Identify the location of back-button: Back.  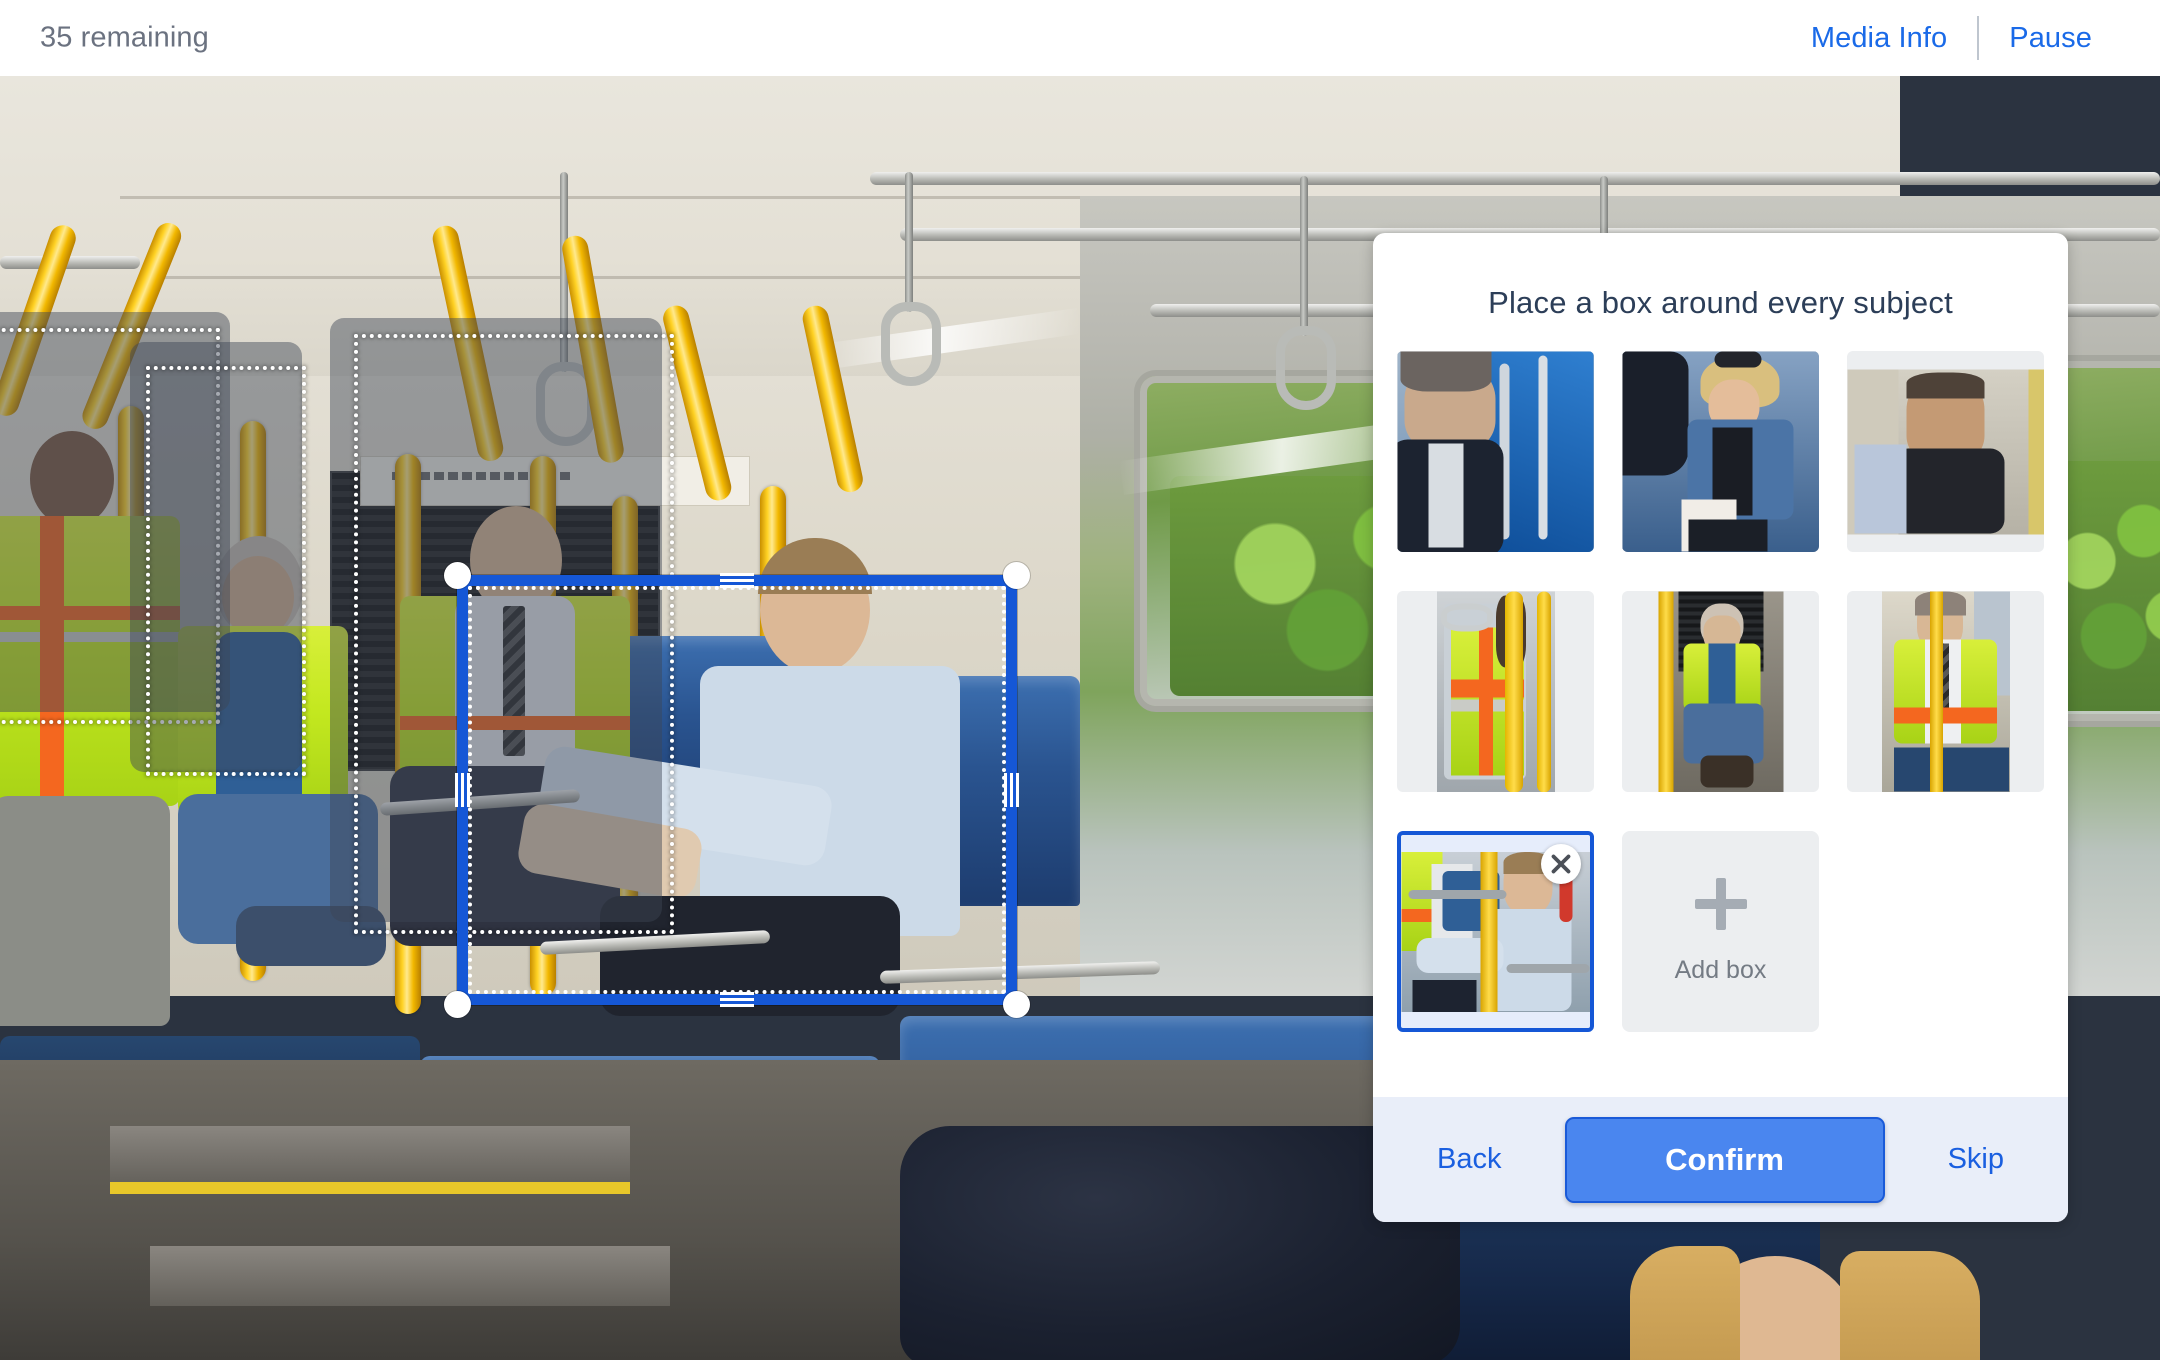
(1469, 1159).